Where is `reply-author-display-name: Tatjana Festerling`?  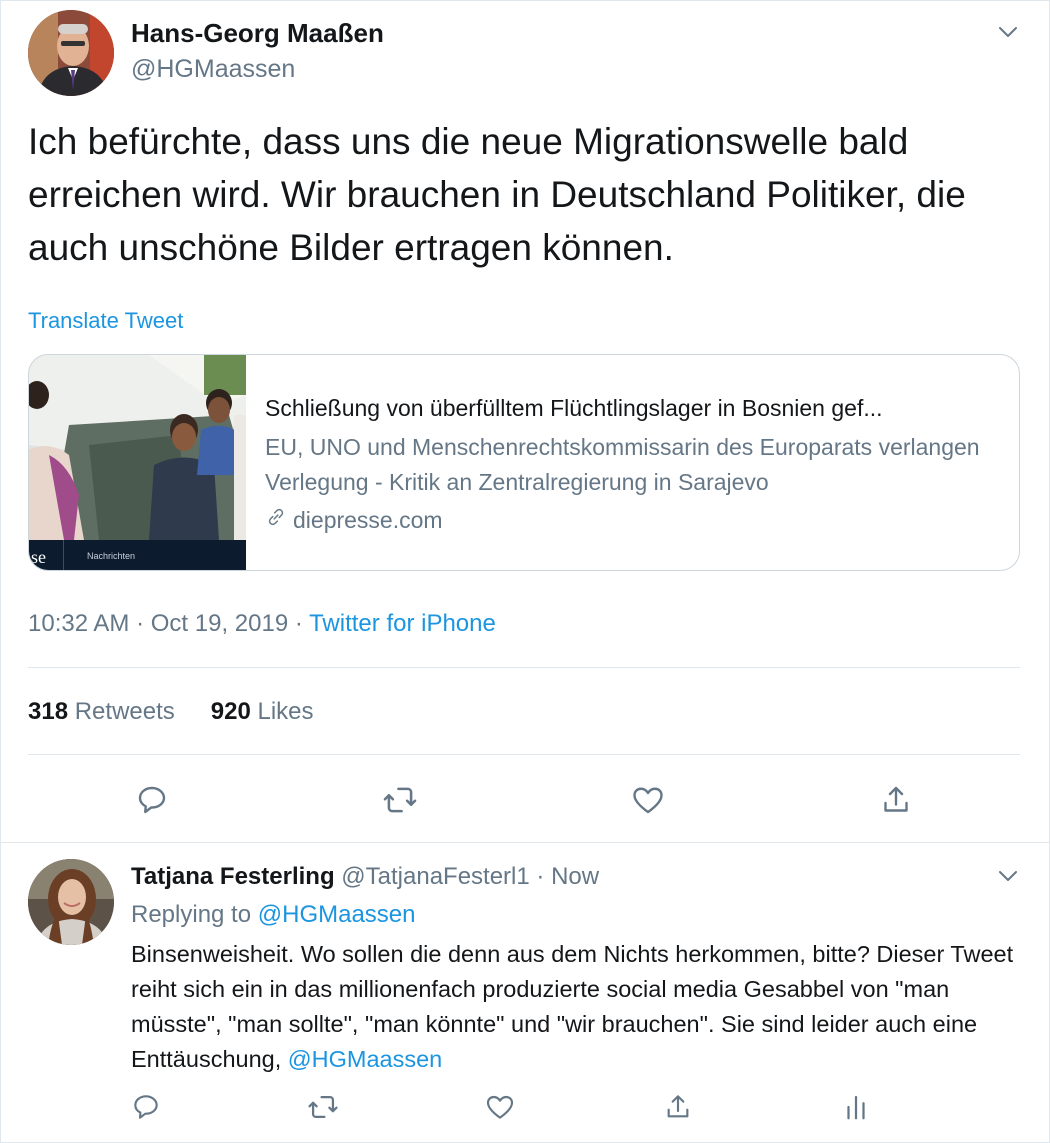 reply-author-display-name: Tatjana Festerling is located at coordinates (233, 876).